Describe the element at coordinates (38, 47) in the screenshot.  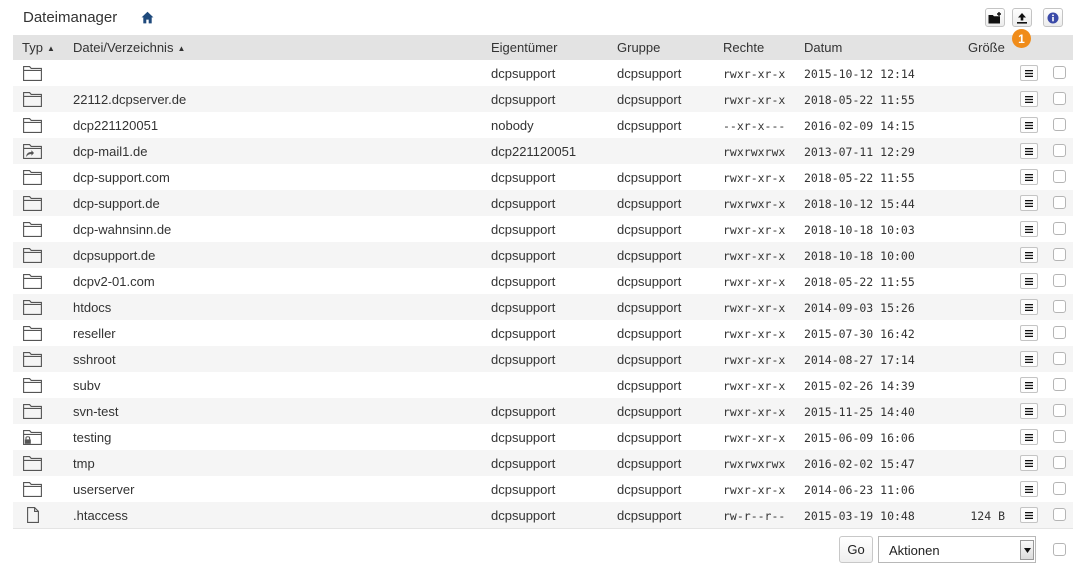
I see `column-header-type: Typ ▲` at that location.